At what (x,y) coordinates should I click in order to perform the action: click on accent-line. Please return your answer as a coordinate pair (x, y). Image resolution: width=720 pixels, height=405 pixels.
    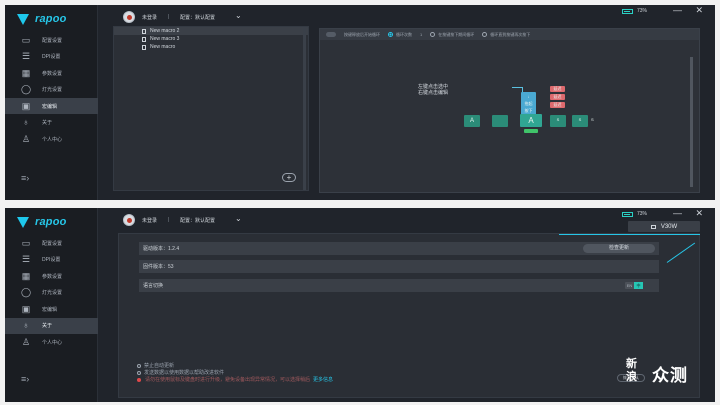
    Looking at the image, I should click on (629, 234).